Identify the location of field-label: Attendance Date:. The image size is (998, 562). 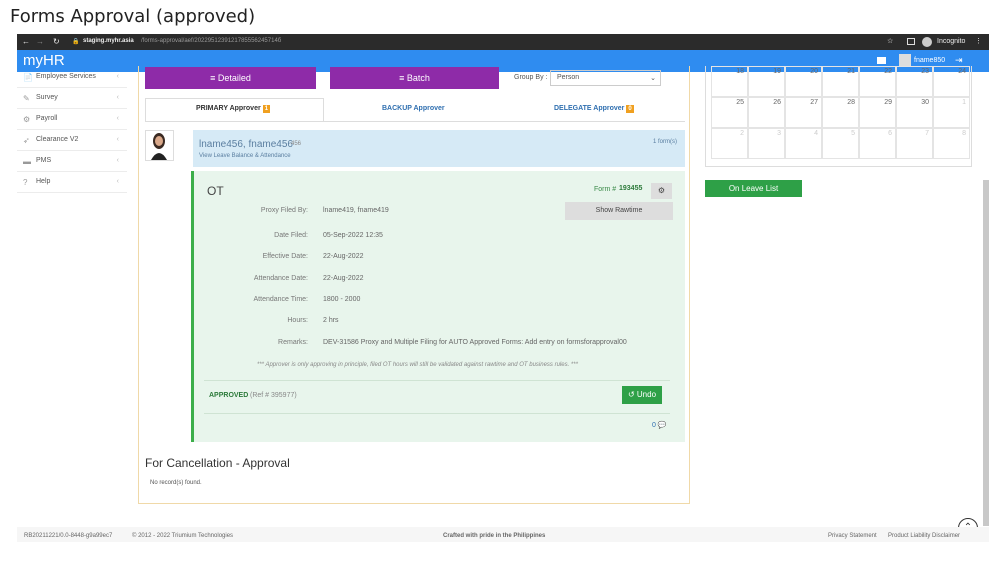
(280, 278).